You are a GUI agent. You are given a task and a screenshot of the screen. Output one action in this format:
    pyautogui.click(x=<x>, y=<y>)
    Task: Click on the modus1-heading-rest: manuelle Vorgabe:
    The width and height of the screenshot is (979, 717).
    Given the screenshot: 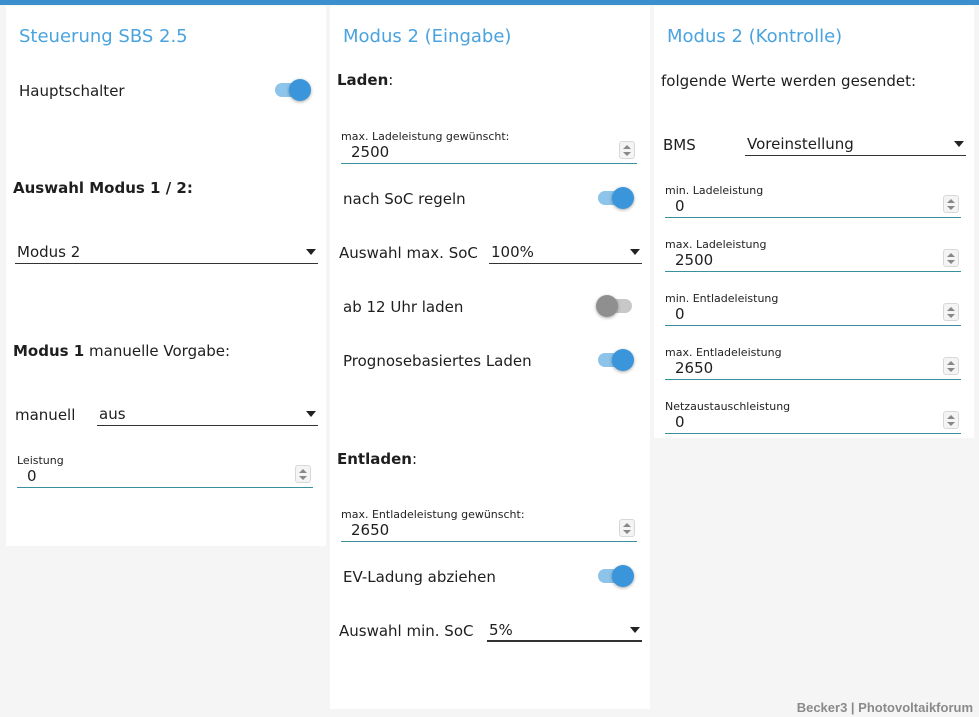 What is the action you would take?
    pyautogui.click(x=157, y=351)
    